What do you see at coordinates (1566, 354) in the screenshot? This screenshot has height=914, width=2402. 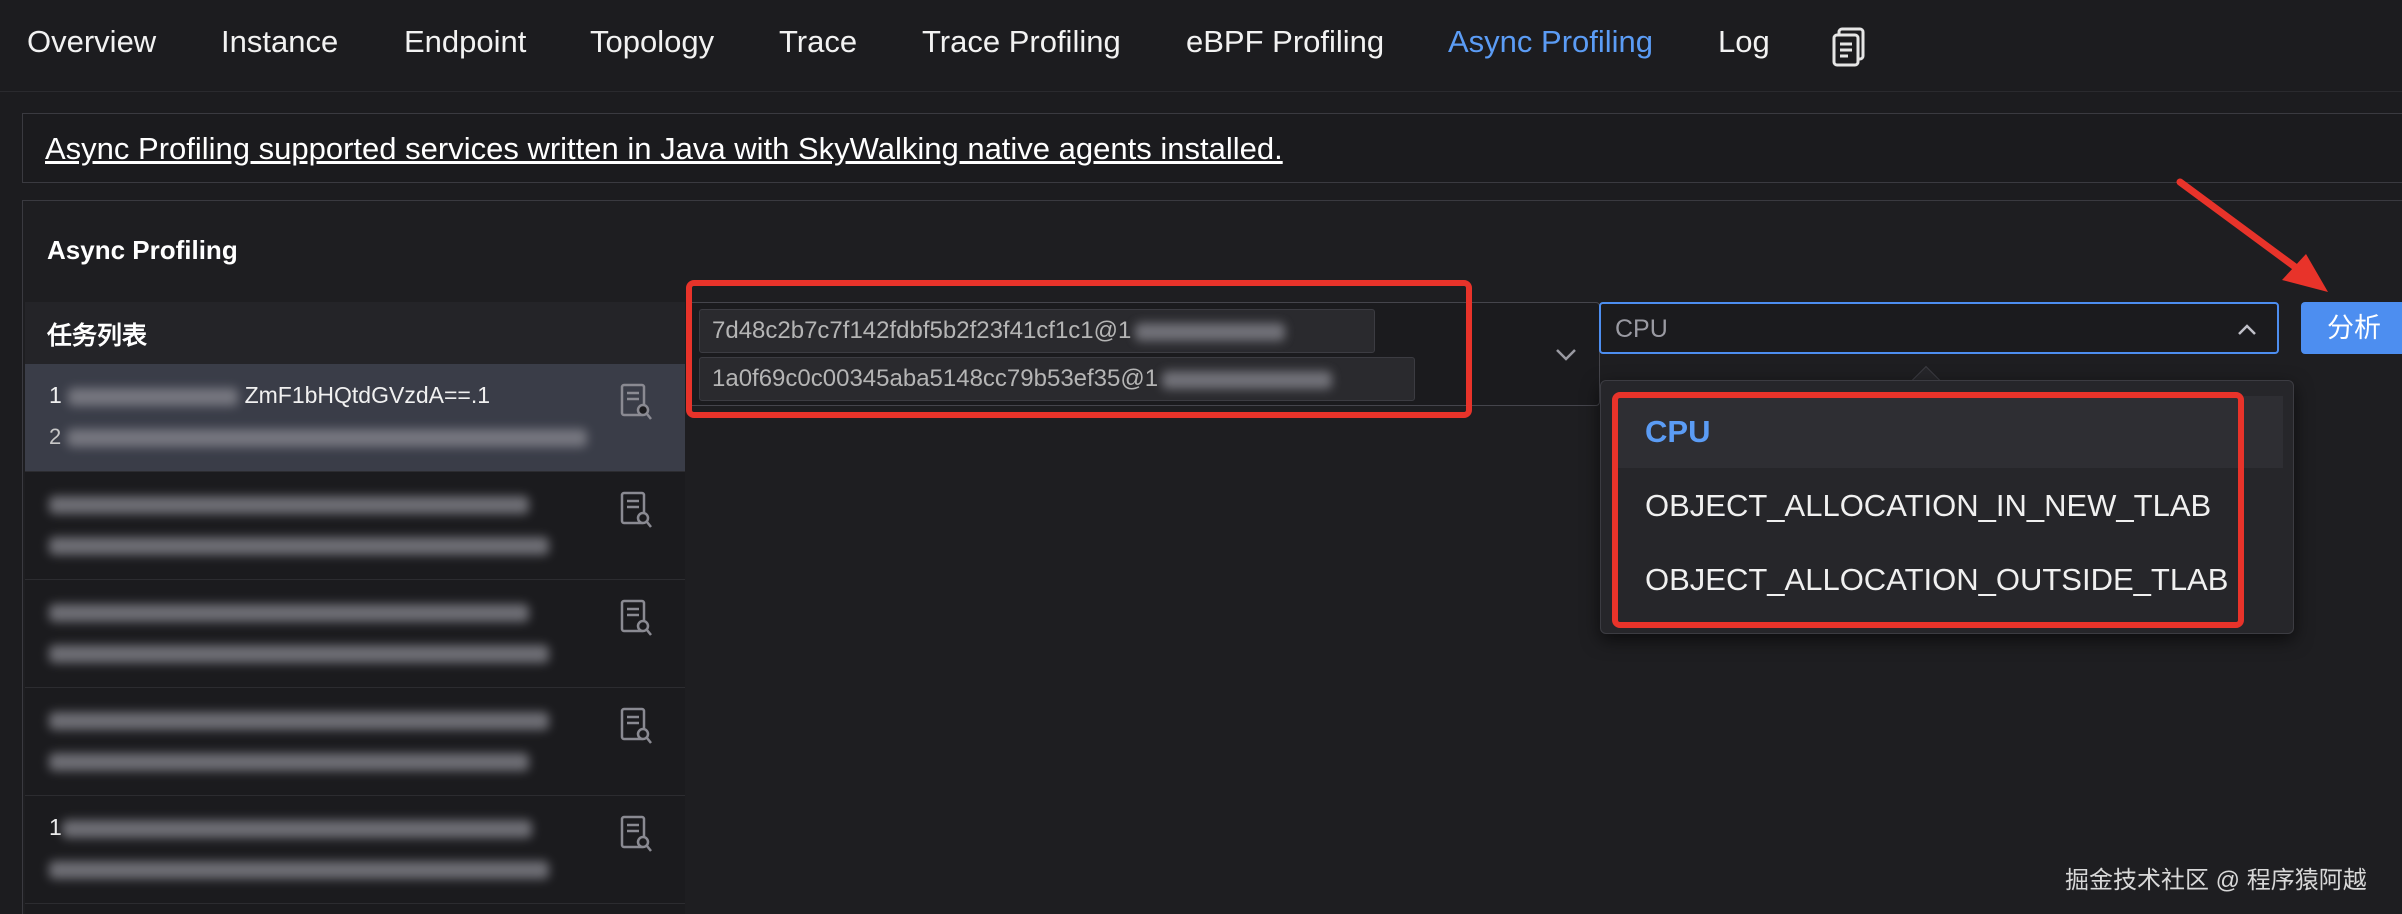 I see `chevron-down-icon` at bounding box center [1566, 354].